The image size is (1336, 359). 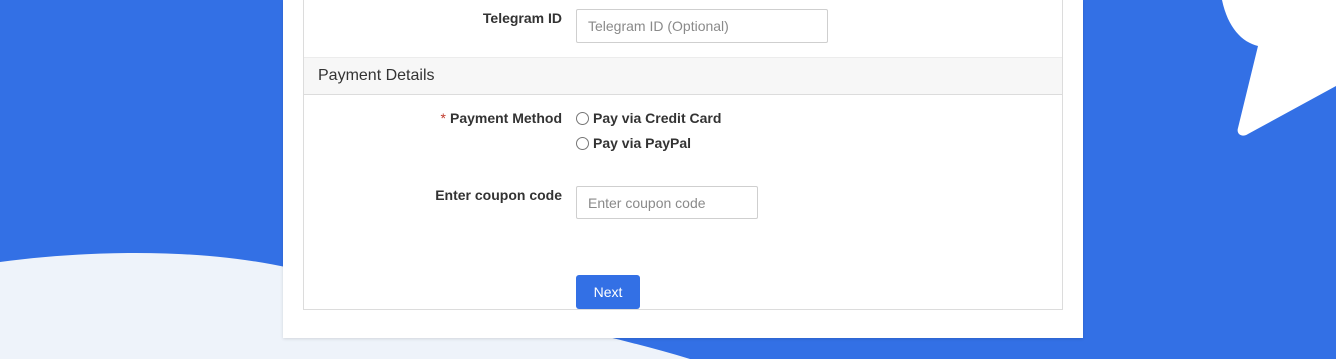 I want to click on paypal-option-label: Pay via PayPal, so click(x=642, y=143).